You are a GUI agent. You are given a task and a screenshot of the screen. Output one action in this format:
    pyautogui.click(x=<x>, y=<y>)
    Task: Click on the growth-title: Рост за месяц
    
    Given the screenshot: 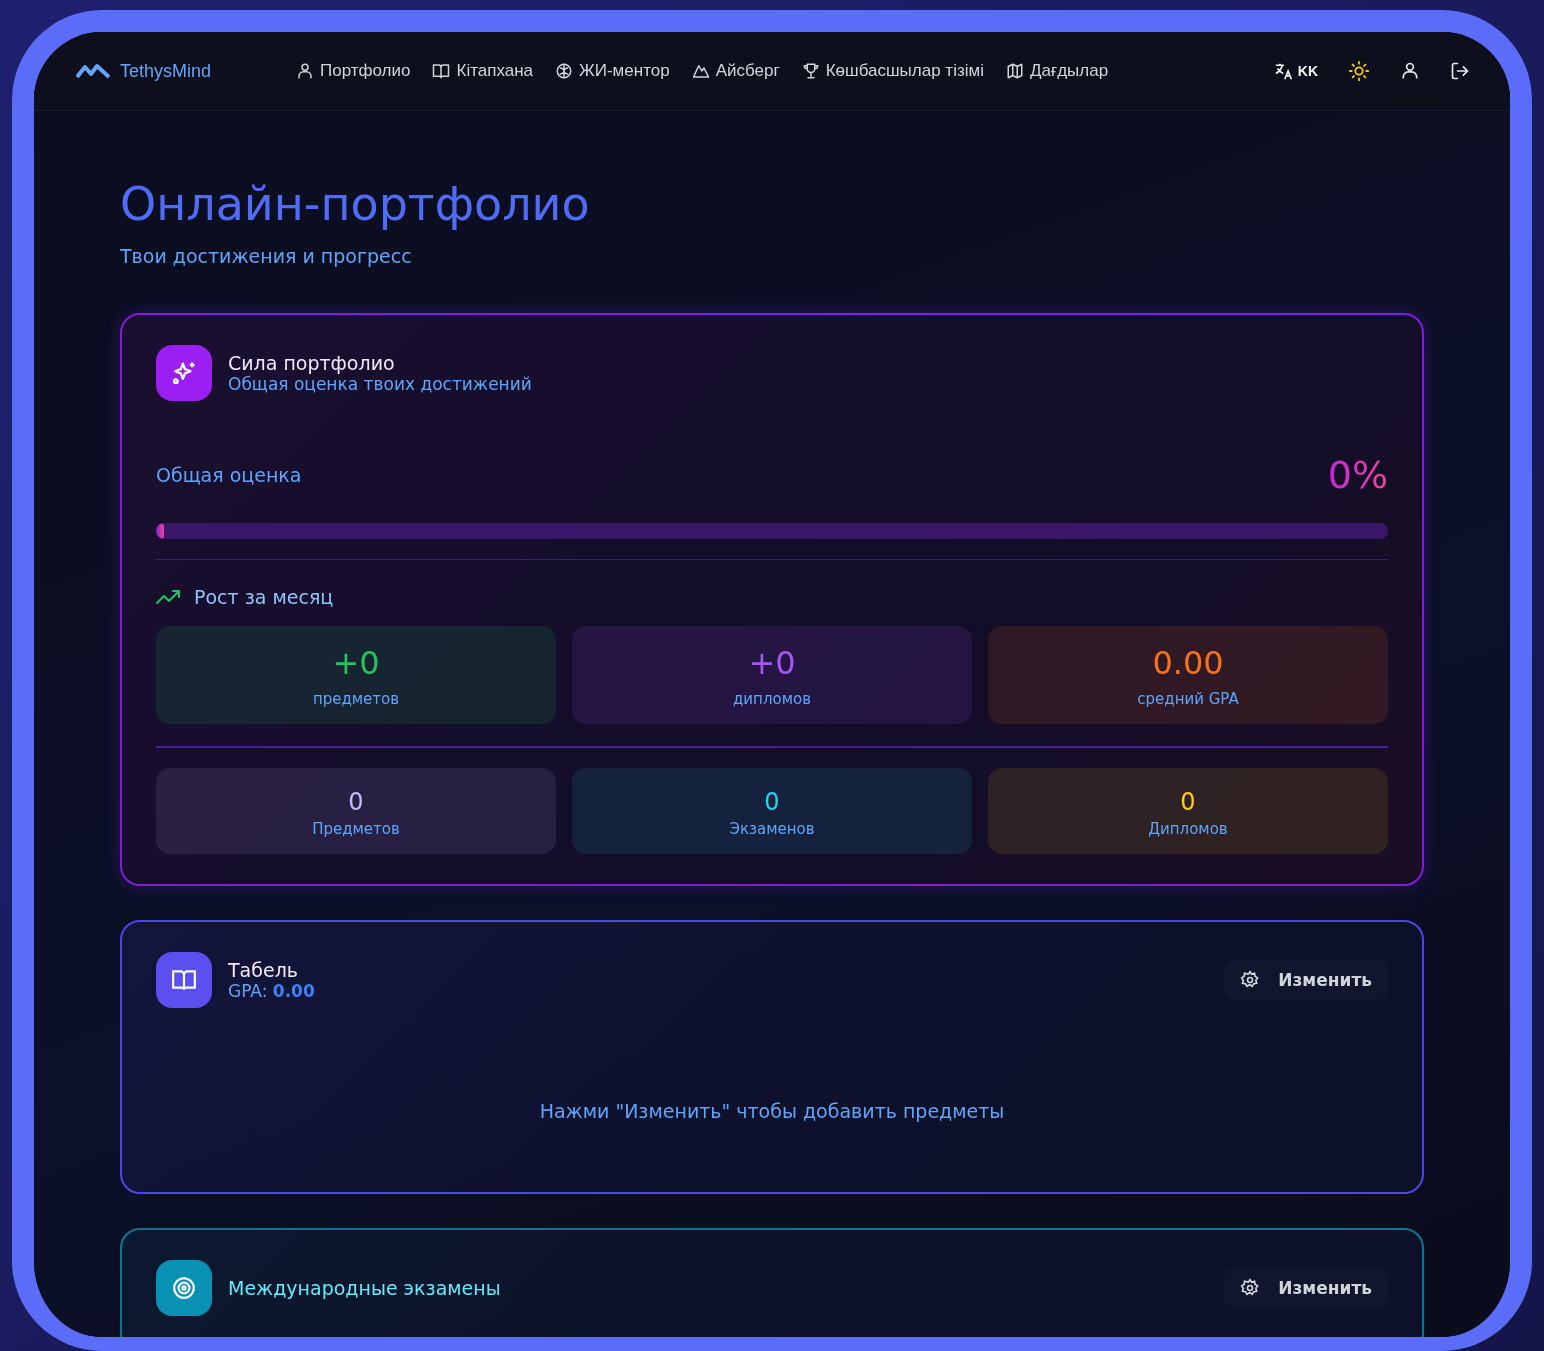 What is the action you would take?
    pyautogui.click(x=264, y=597)
    